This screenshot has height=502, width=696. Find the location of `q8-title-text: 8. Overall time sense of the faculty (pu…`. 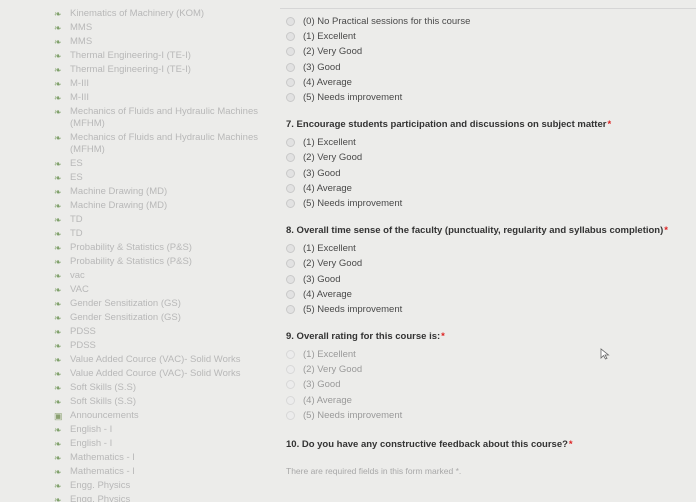

q8-title-text: 8. Overall time sense of the faculty (pu… is located at coordinates (475, 231).